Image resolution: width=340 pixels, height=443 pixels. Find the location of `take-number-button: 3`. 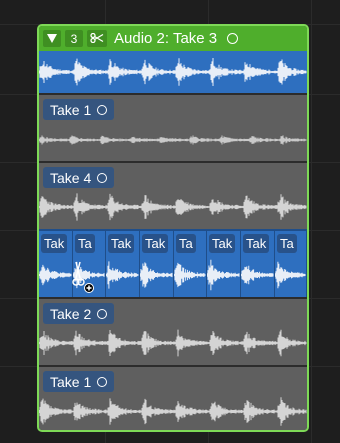

take-number-button: 3 is located at coordinates (74, 38).